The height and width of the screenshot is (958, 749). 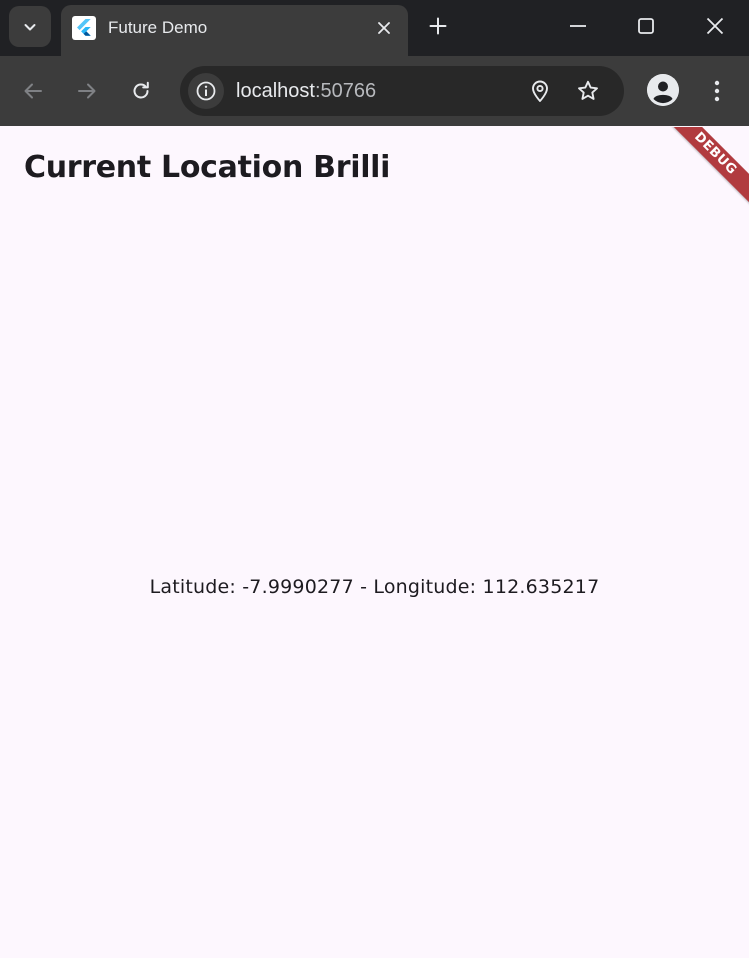 I want to click on tab-strip: Future Demo, so click(x=374, y=28).